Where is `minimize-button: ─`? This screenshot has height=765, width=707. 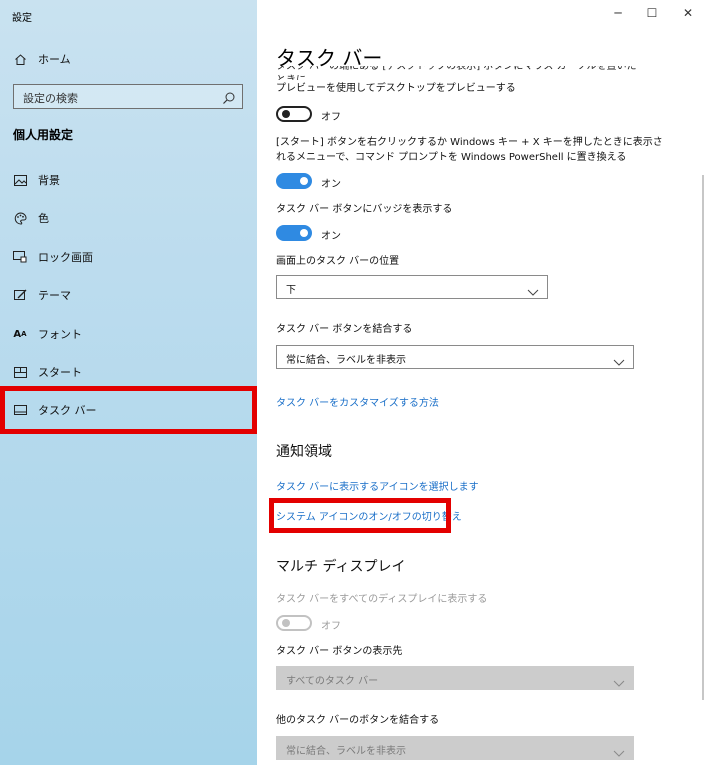 minimize-button: ─ is located at coordinates (618, 13).